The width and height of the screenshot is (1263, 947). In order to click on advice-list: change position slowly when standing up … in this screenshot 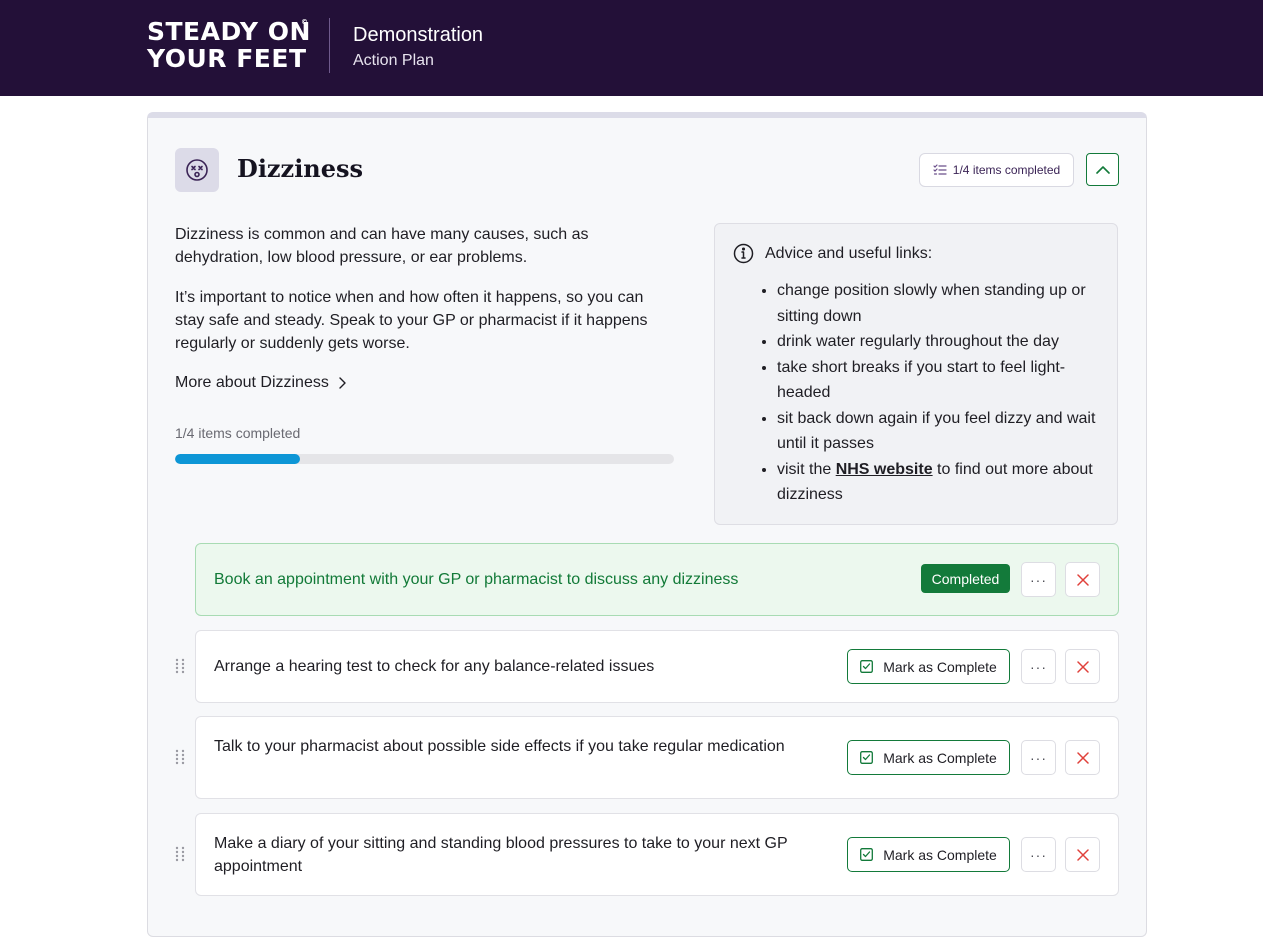, I will do `click(937, 393)`.